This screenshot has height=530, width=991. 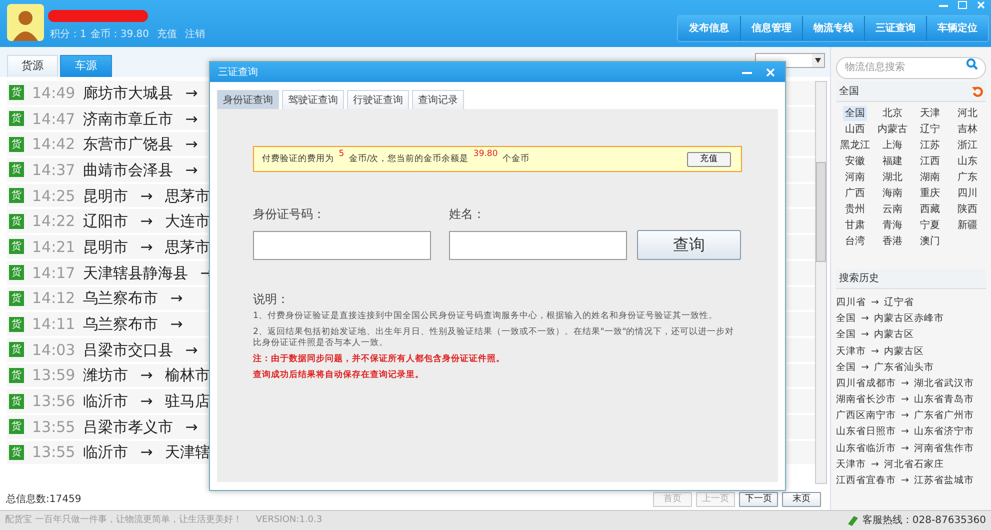 I want to click on history-origin: 山东省临沂市, so click(x=866, y=449).